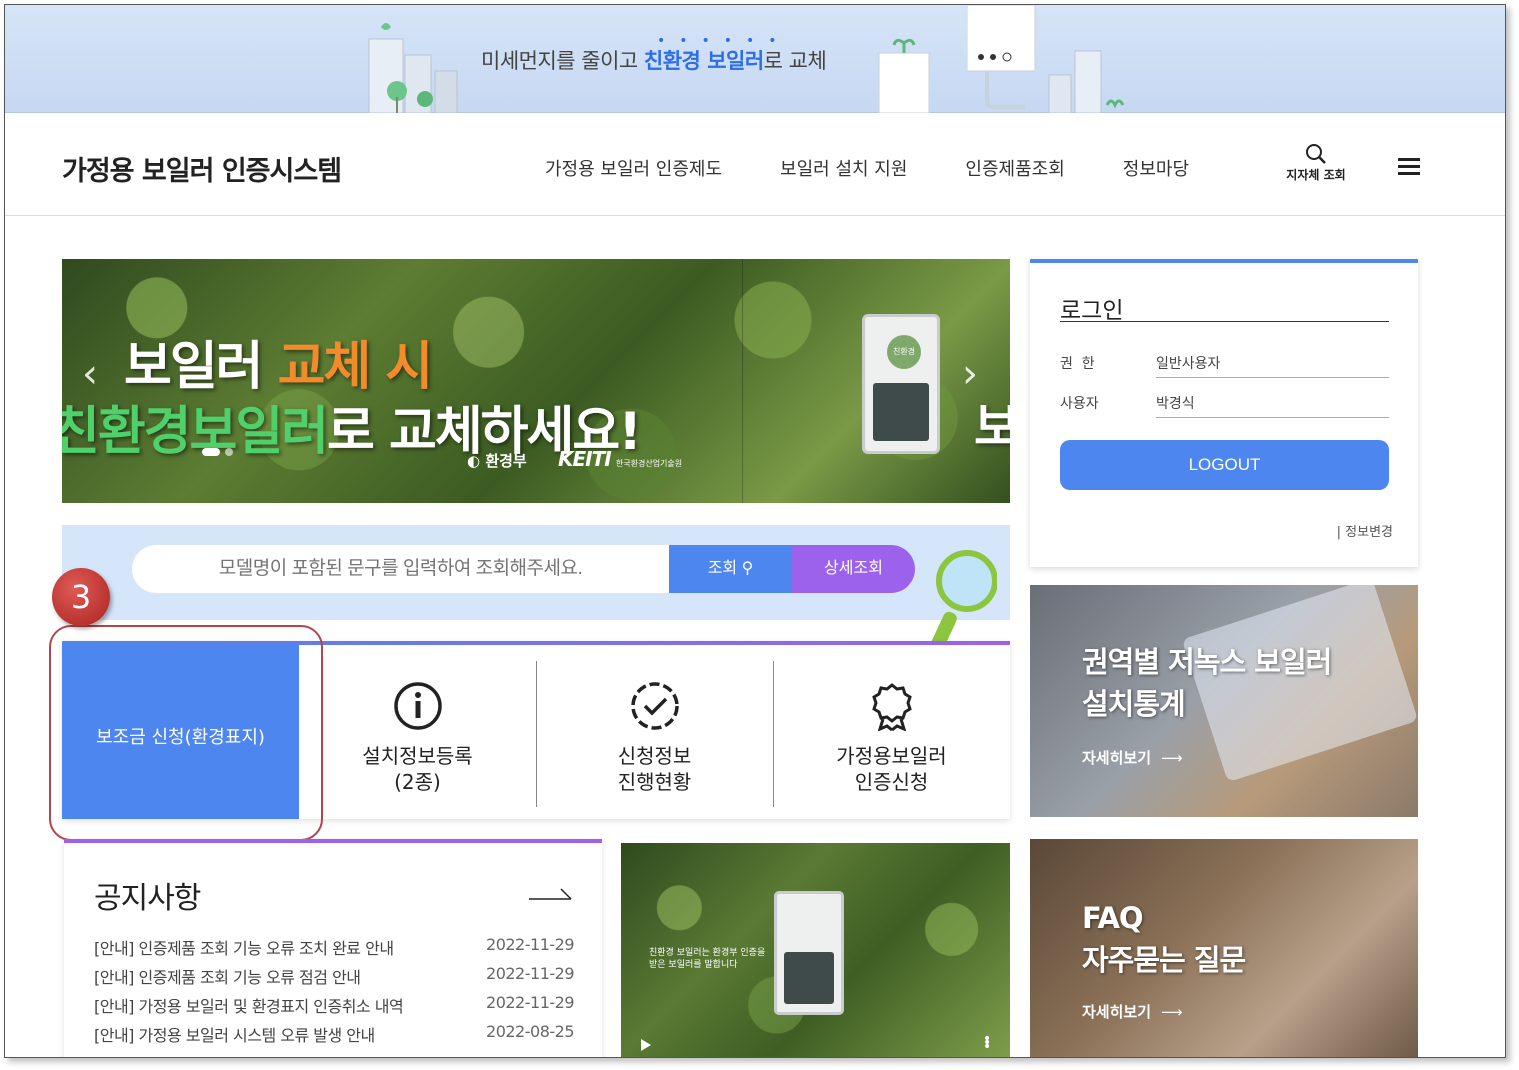 Image resolution: width=1519 pixels, height=1070 pixels. I want to click on building-illustration-left, so click(413, 68).